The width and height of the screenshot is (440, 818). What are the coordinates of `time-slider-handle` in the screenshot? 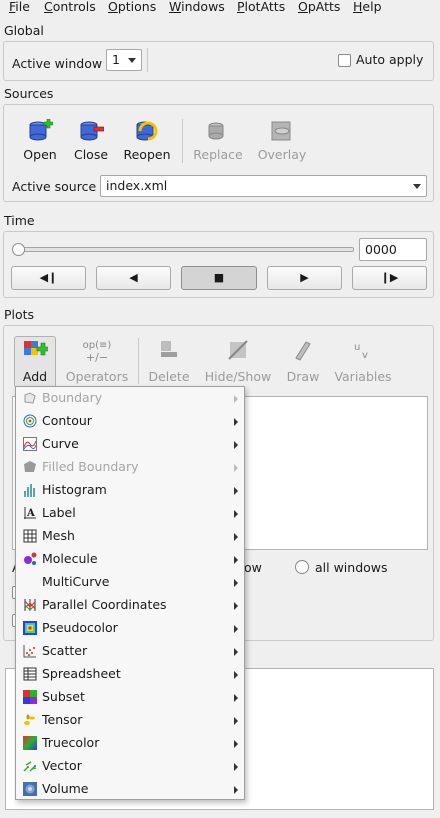 It's located at (18, 249).